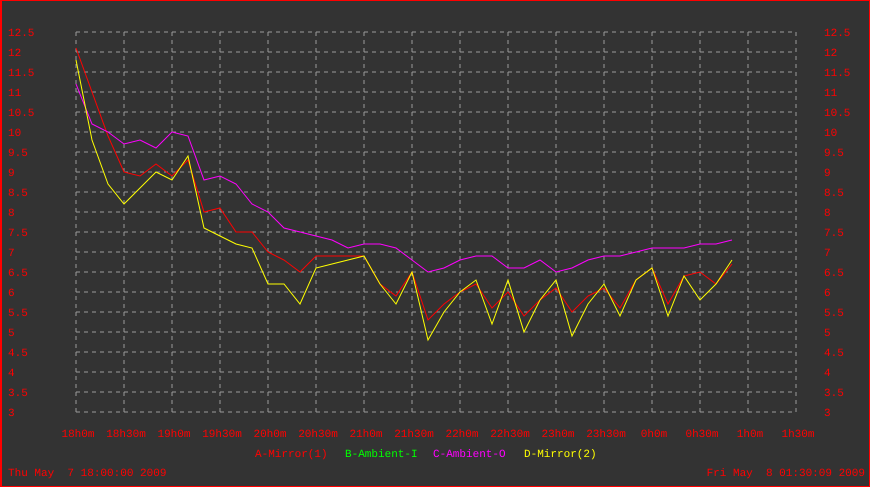  What do you see at coordinates (606, 435) in the screenshot?
I see `x-tick-label: 23h30m` at bounding box center [606, 435].